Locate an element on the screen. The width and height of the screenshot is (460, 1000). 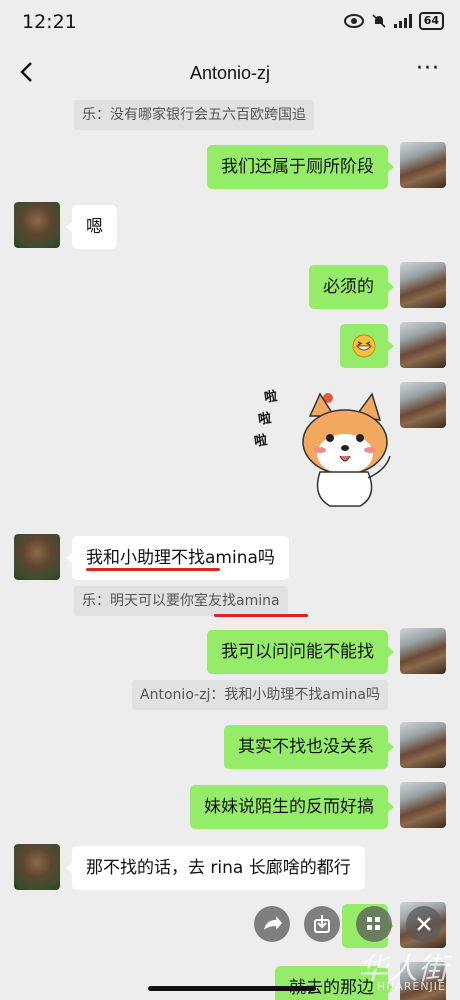
status-icons: 64 is located at coordinates (393, 21).